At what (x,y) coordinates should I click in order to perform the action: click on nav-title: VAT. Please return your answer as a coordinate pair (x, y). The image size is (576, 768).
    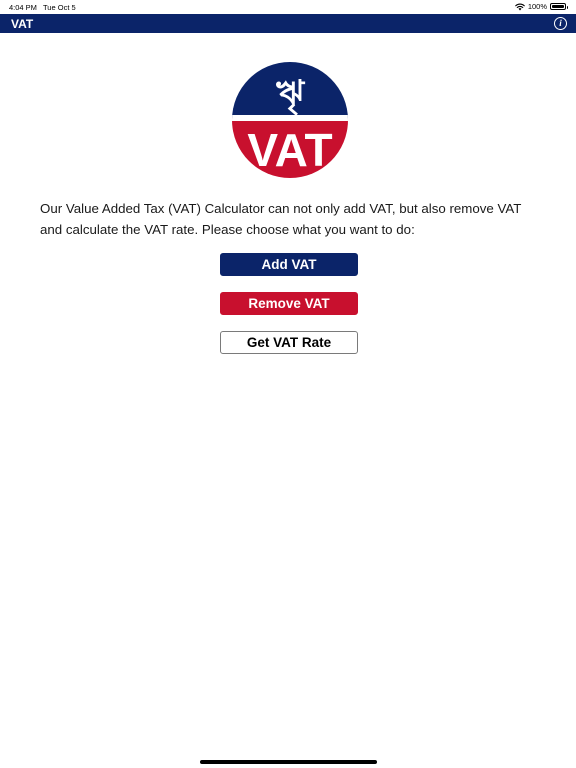
    Looking at the image, I should click on (22, 24).